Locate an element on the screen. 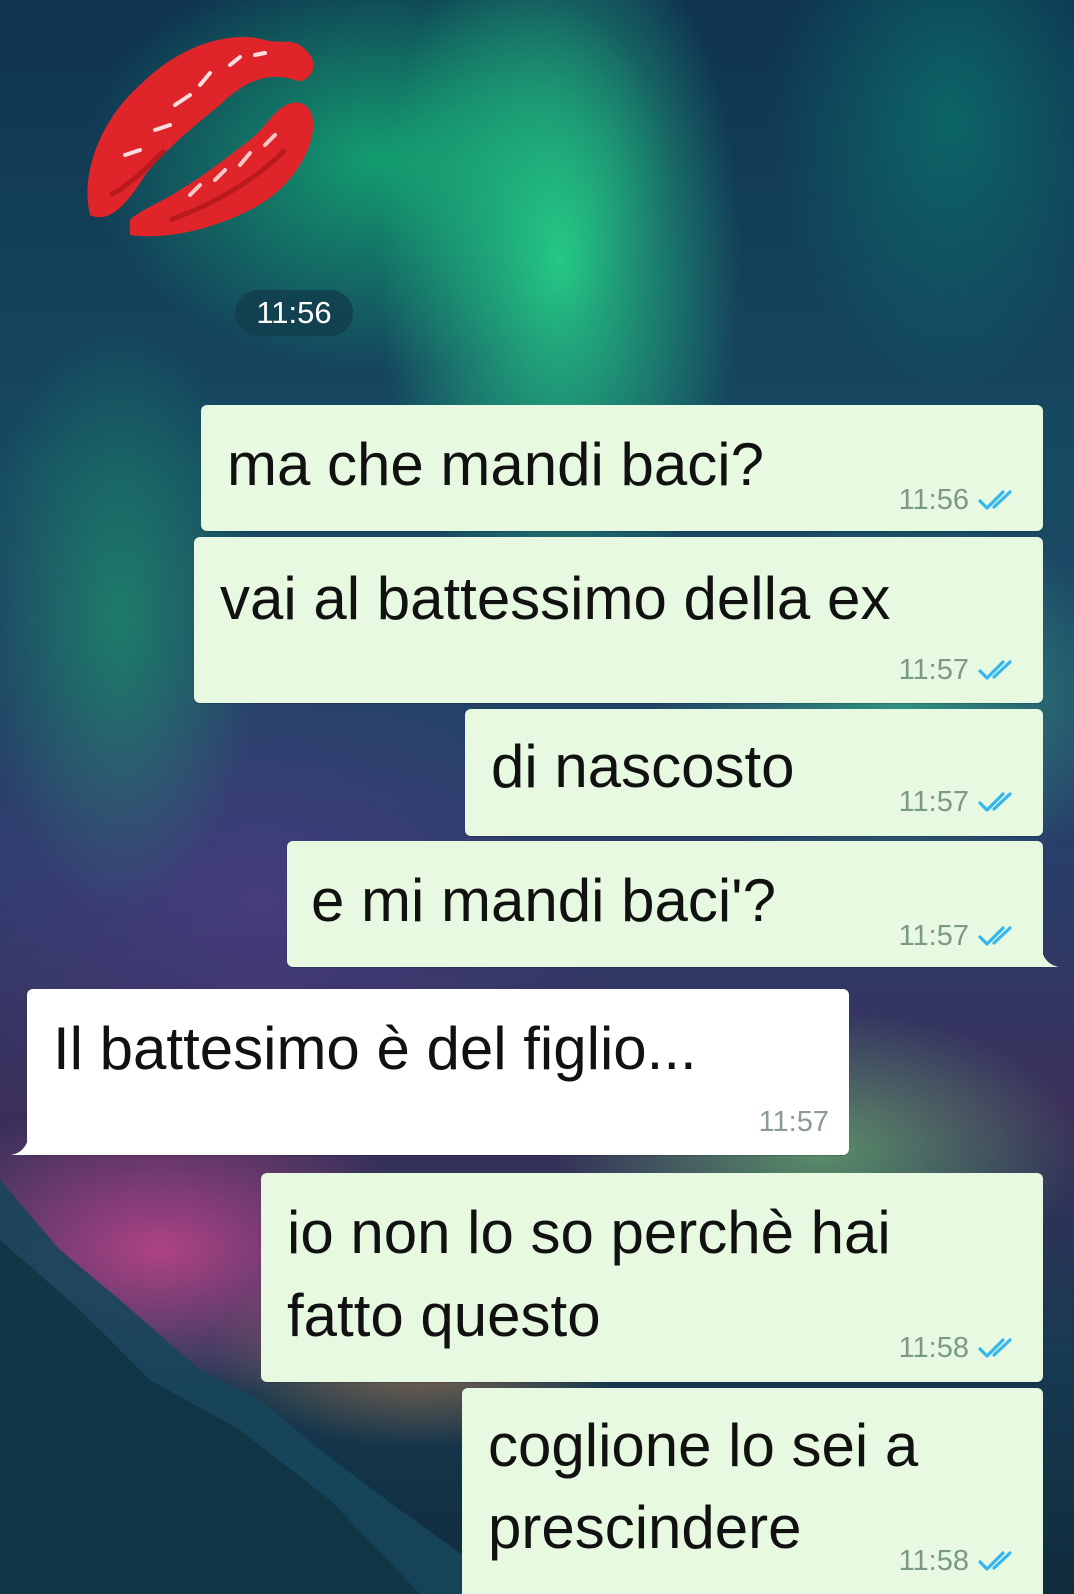 The width and height of the screenshot is (1074, 1594). message-text-line-2: prescindere is located at coordinates (645, 1527).